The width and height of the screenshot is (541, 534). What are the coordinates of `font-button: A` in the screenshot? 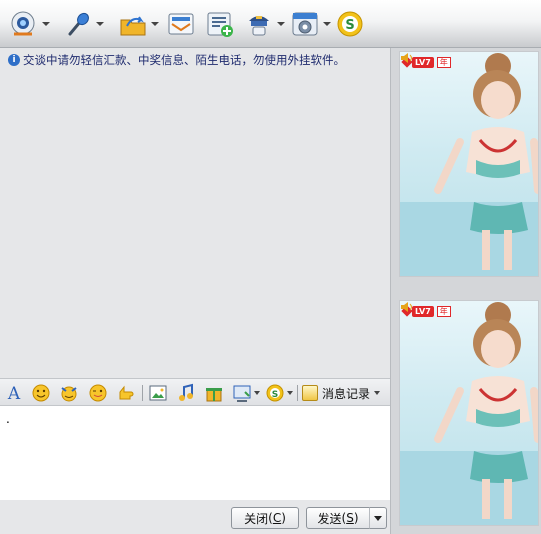 It's located at (14, 393).